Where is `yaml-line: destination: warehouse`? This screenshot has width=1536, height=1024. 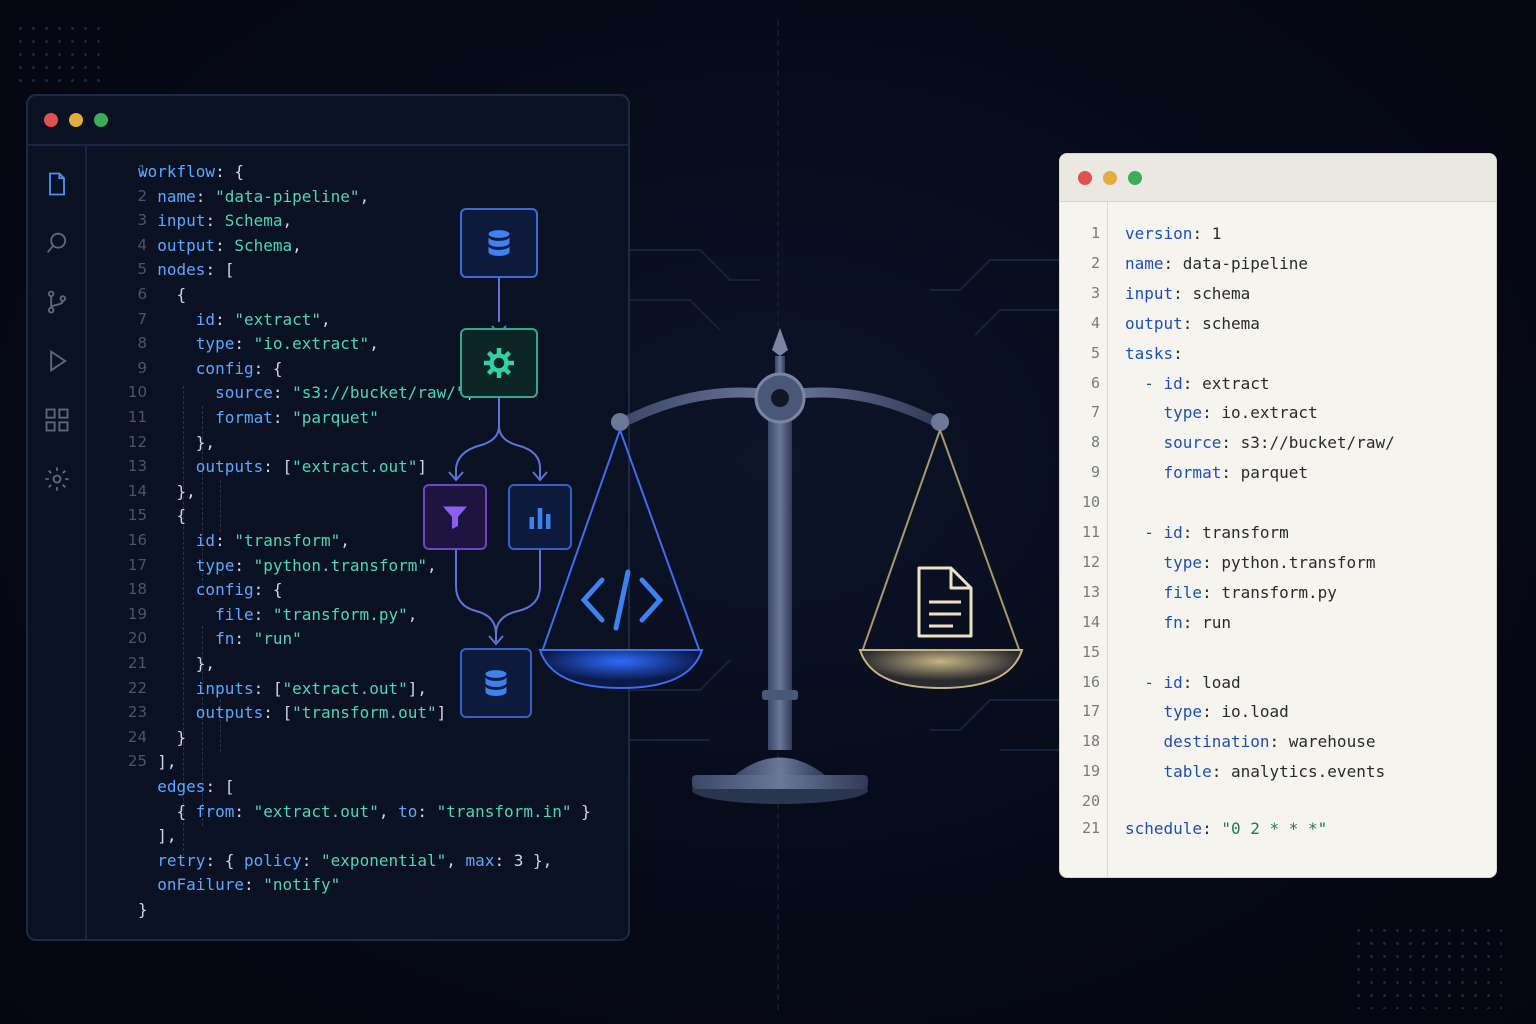
yaml-line: destination: warehouse is located at coordinates (1250, 742).